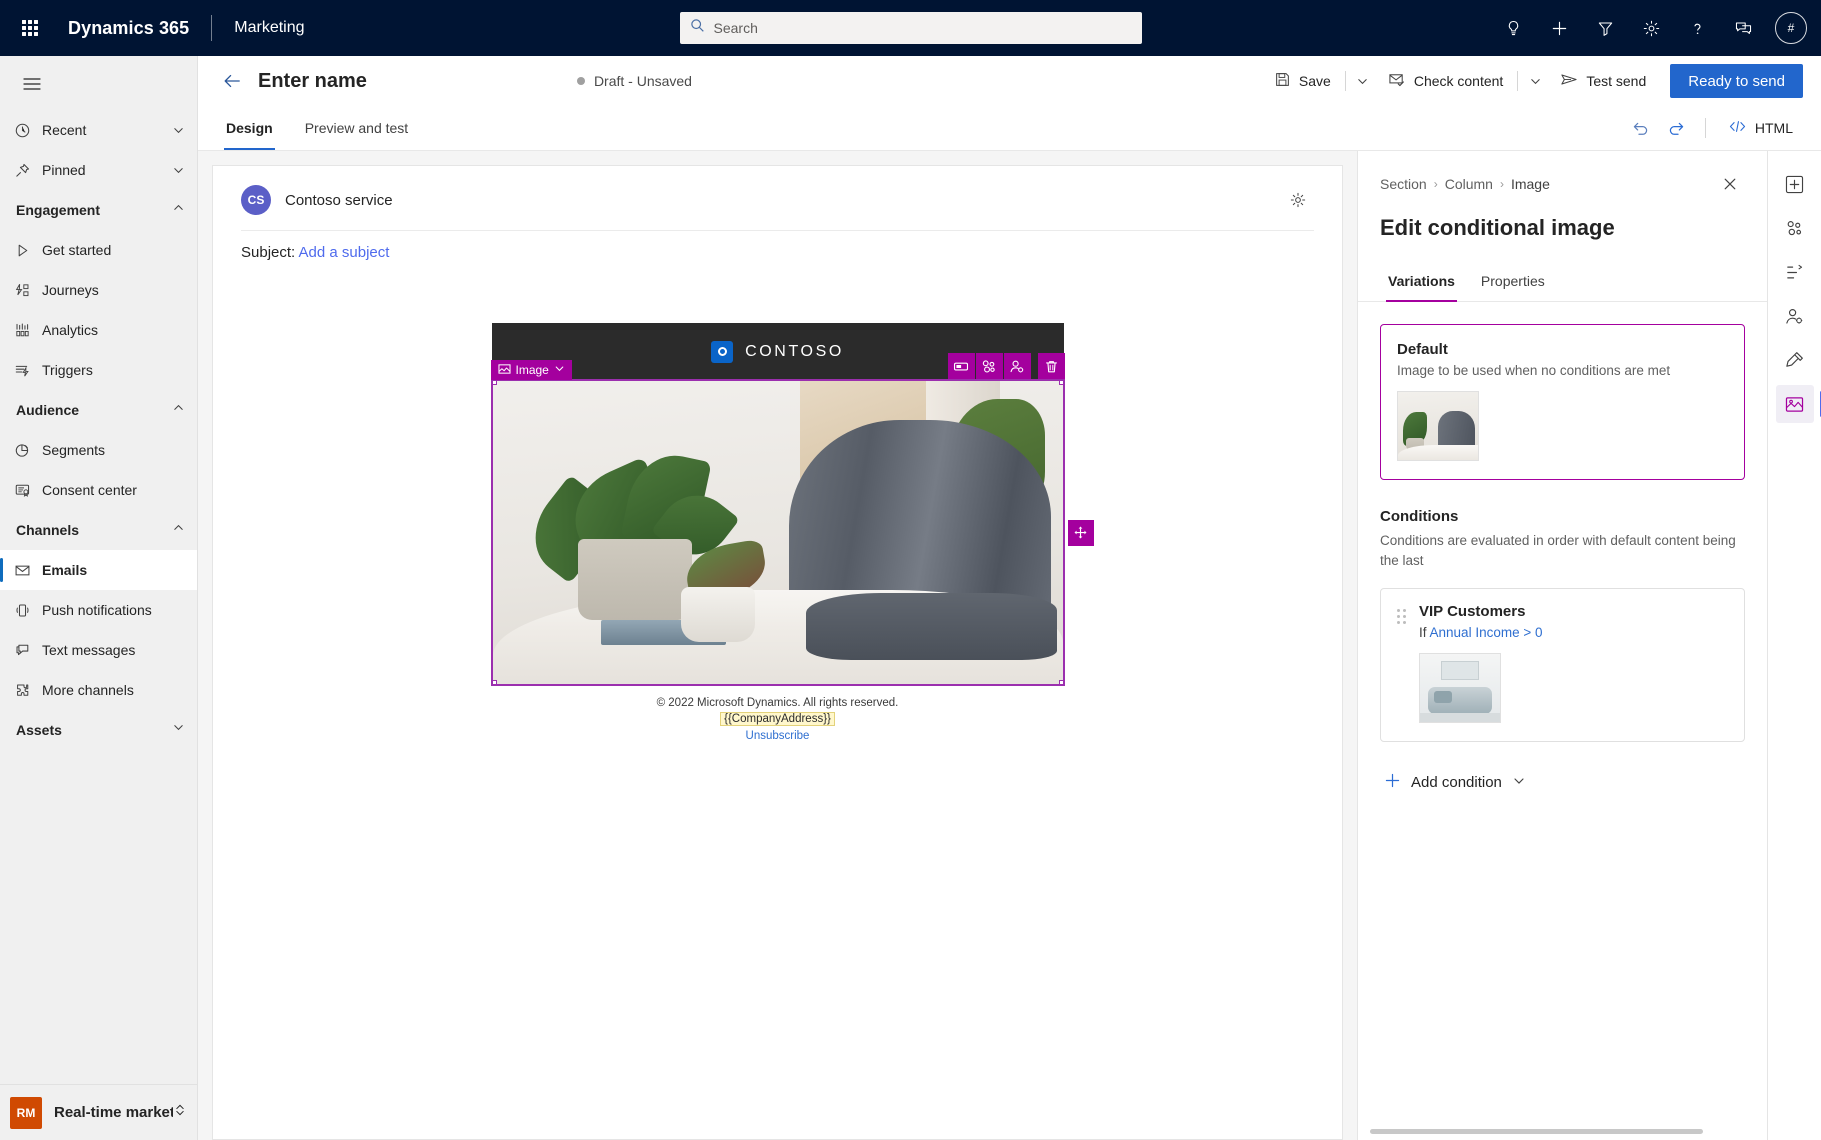 The width and height of the screenshot is (1821, 1140). Describe the element at coordinates (1798, 404) in the screenshot. I see `image-rail-icon` at that location.